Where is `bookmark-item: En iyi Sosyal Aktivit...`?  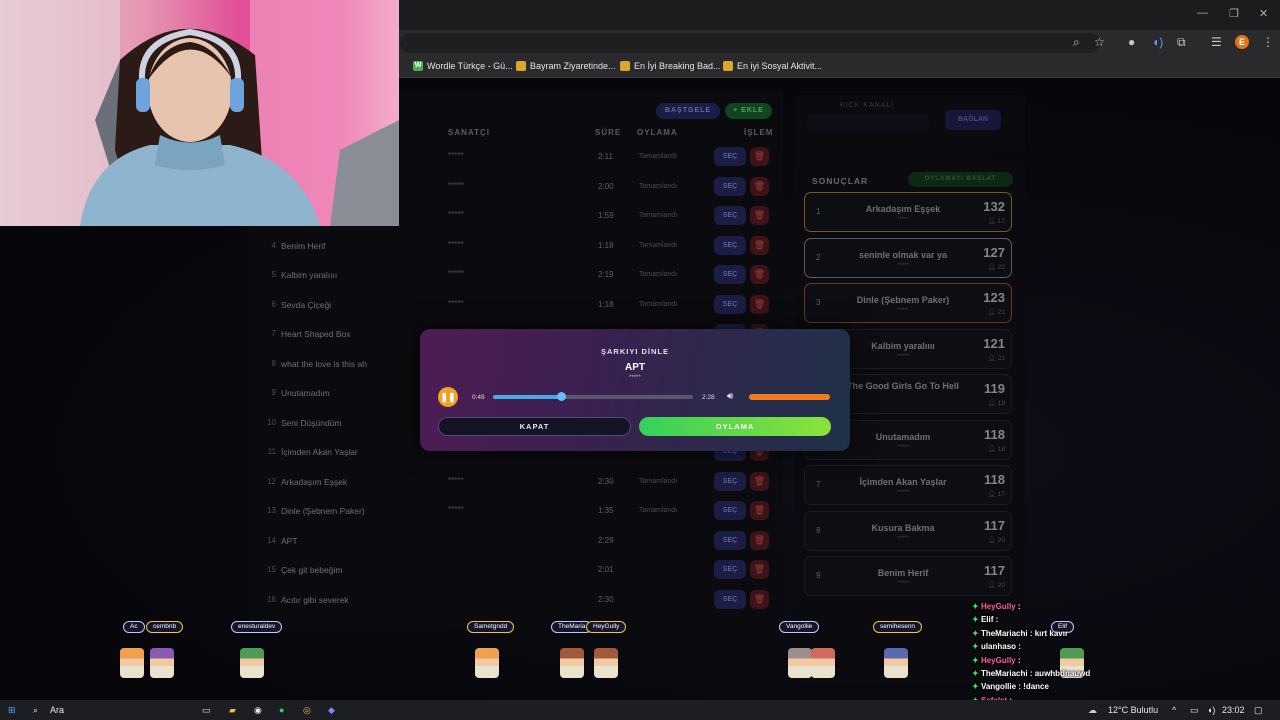 bookmark-item: En iyi Sosyal Aktivit... is located at coordinates (772, 66).